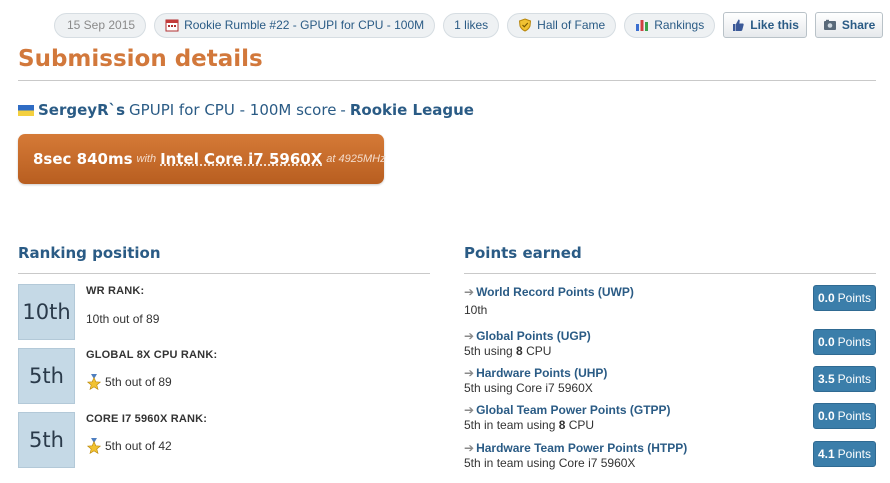 The width and height of the screenshot is (890, 483). I want to click on points-desc: 5th in team using 8 CPU, so click(529, 425).